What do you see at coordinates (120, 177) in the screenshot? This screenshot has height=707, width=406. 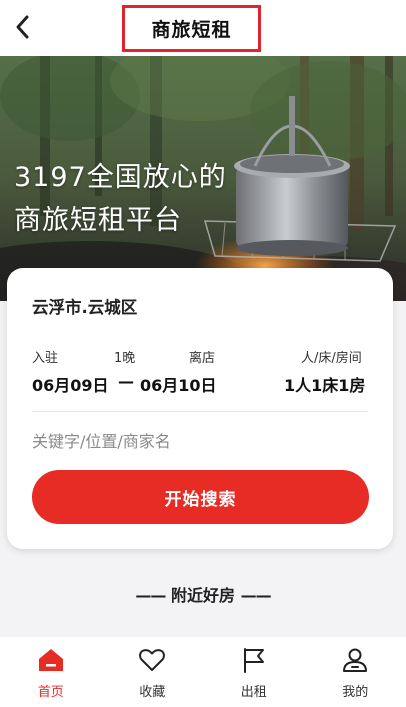 I see `hero-slogan-line1: 3197全国放心的` at bounding box center [120, 177].